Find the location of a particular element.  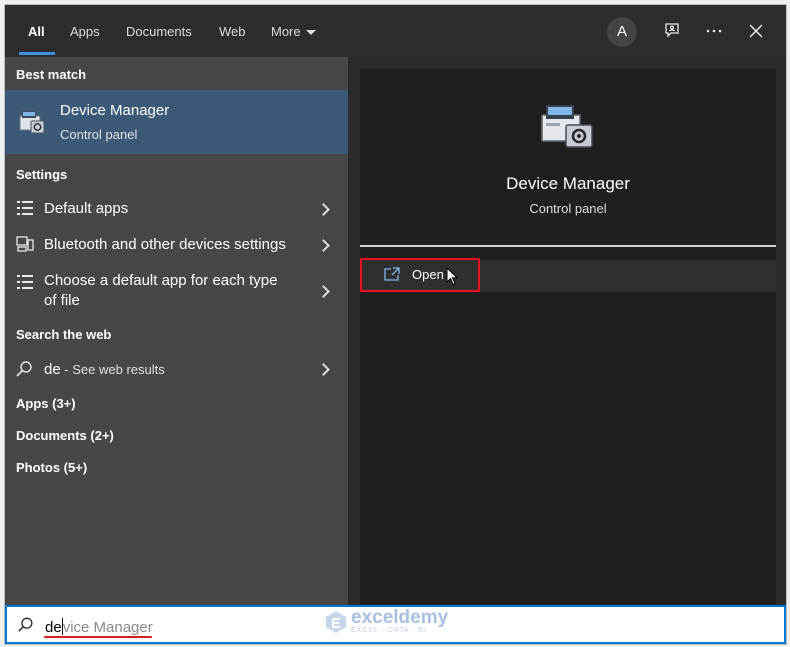

best-match-title: Device Manager is located at coordinates (115, 110).